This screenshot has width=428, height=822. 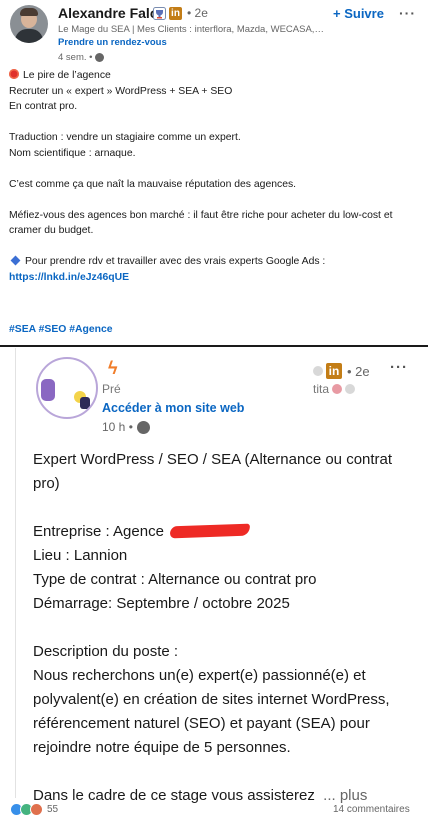 I want to click on shared-more-options-icon: ···, so click(x=399, y=367).